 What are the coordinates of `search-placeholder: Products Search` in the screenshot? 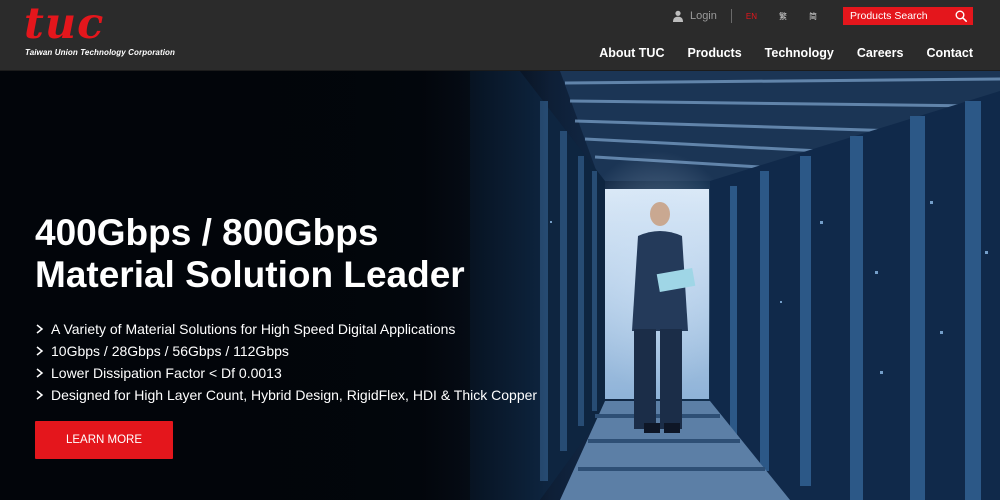 It's located at (889, 16).